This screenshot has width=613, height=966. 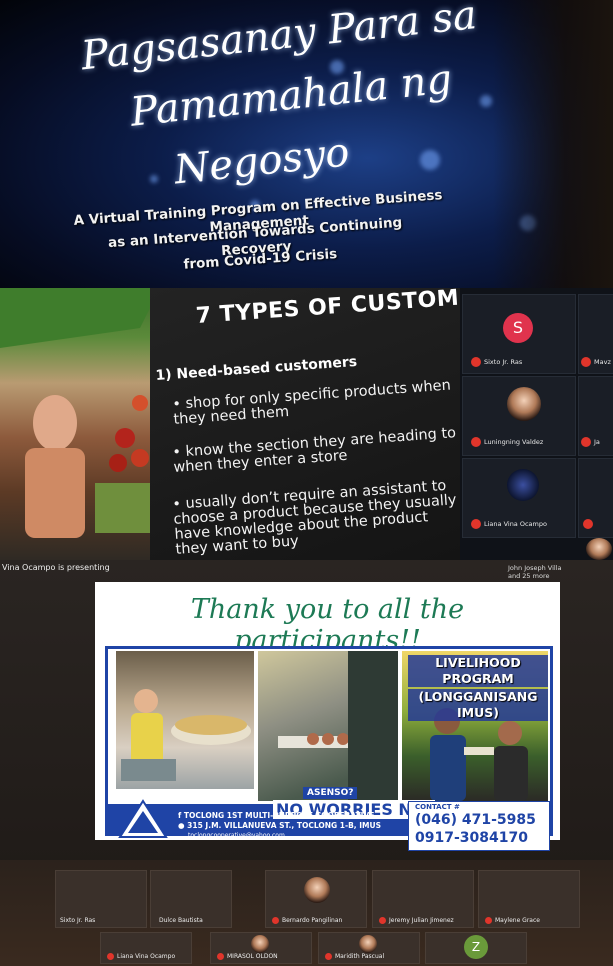 What do you see at coordinates (599, 549) in the screenshot?
I see `self-view-avatar` at bounding box center [599, 549].